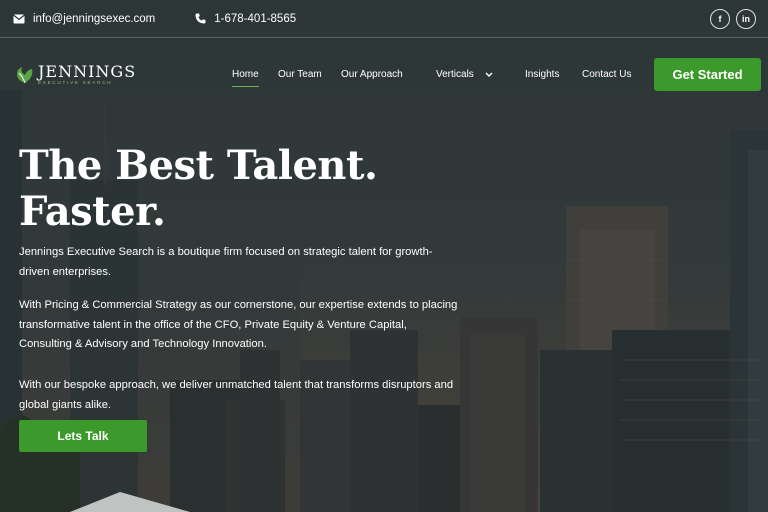  Describe the element at coordinates (200, 19) in the screenshot. I see `phone-icon` at that location.